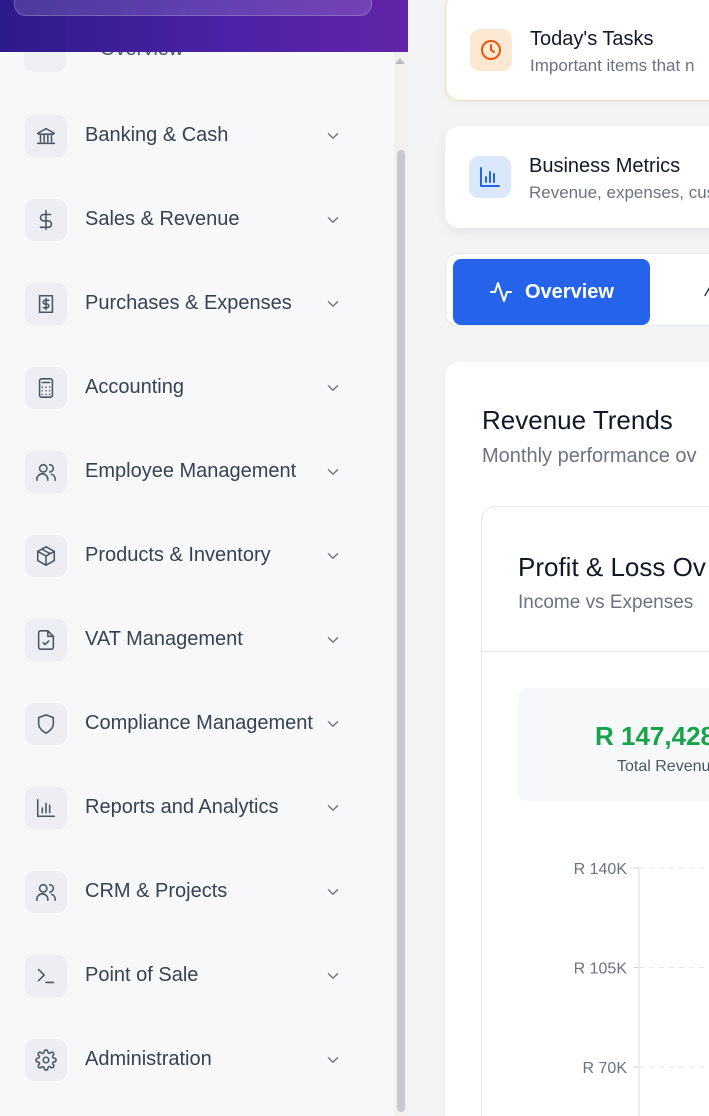 This screenshot has width=709, height=1116. I want to click on scroll-up-arrow-icon, so click(400, 61).